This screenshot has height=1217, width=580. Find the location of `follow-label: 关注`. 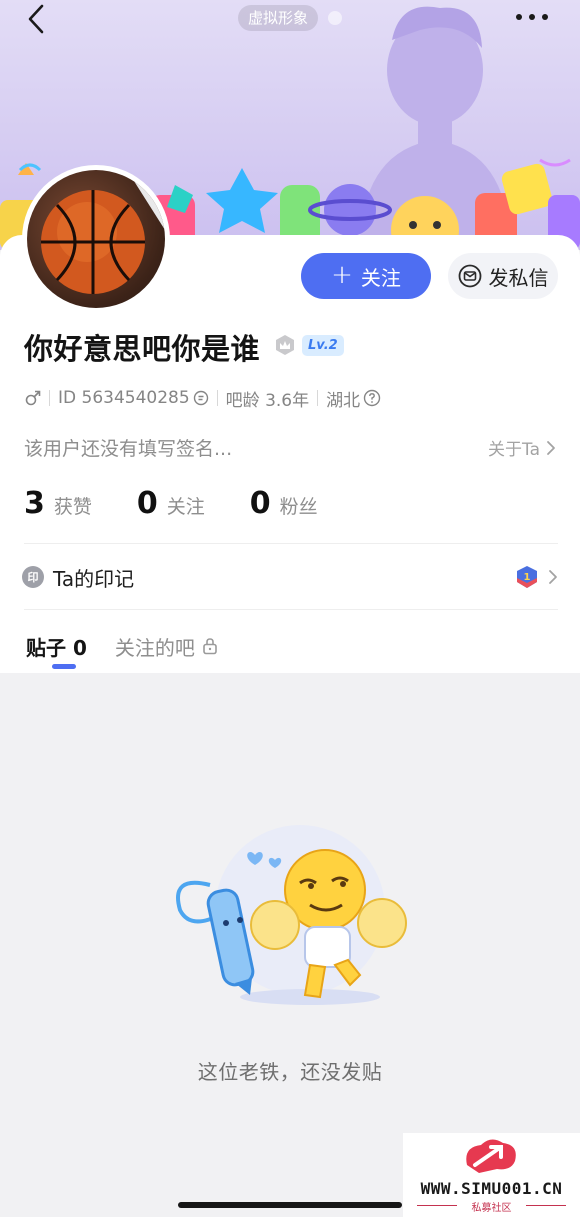

follow-label: 关注 is located at coordinates (380, 277).